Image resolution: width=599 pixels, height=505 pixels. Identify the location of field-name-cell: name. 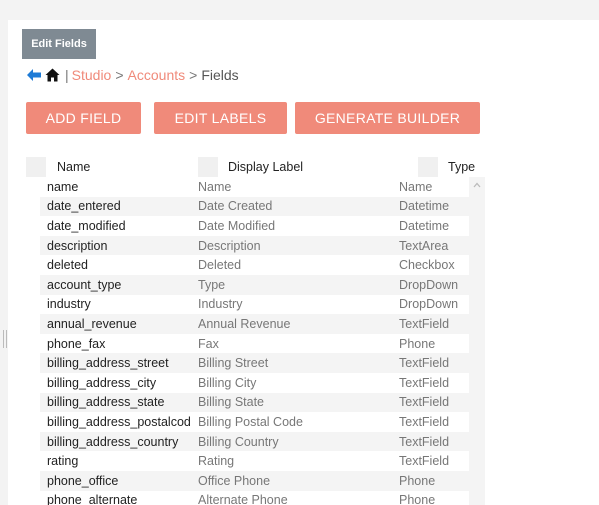
(119, 187).